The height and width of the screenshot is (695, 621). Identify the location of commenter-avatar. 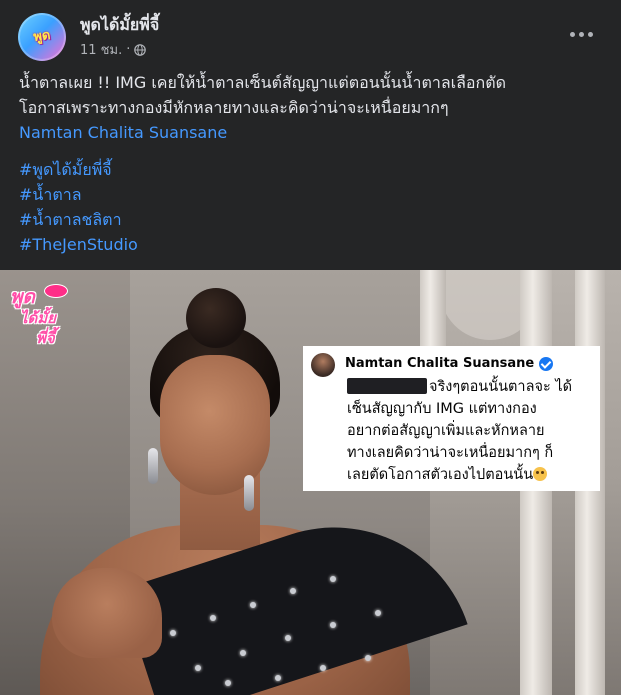
(323, 365).